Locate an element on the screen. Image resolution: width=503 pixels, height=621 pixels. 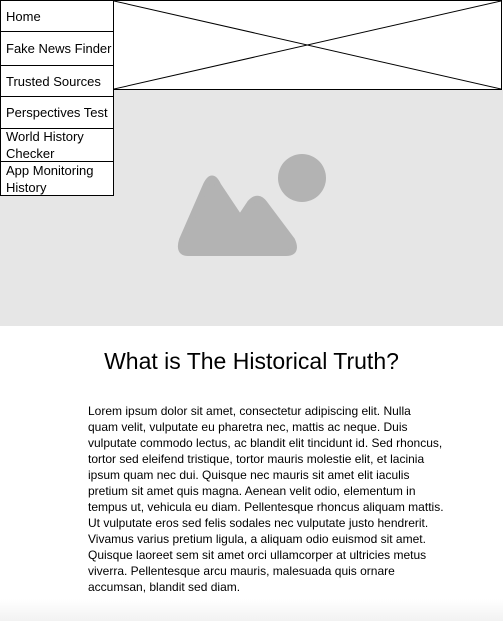
nav-item-label: App Monitoring History is located at coordinates (50, 178).